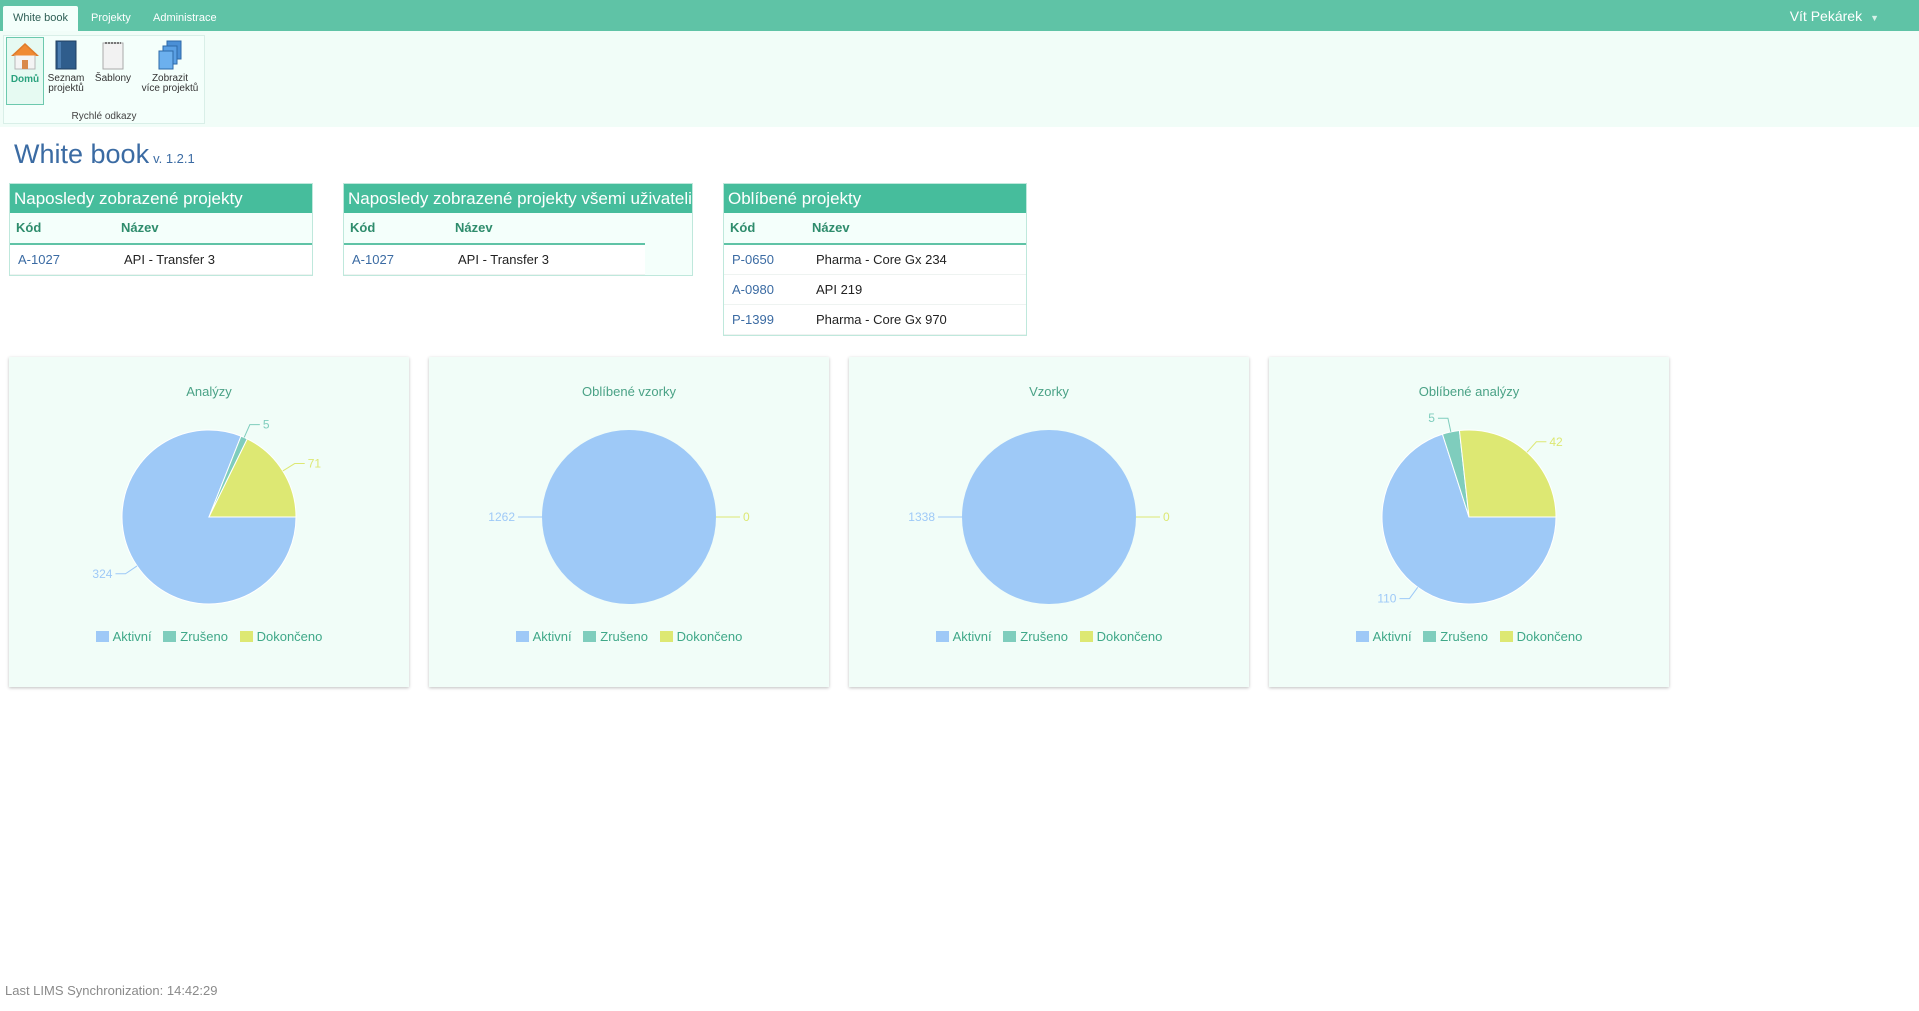 The width and height of the screenshot is (1919, 1011). What do you see at coordinates (111, 990) in the screenshot?
I see `sync-status: Last LIMS Synchronization: 14:42:29` at bounding box center [111, 990].